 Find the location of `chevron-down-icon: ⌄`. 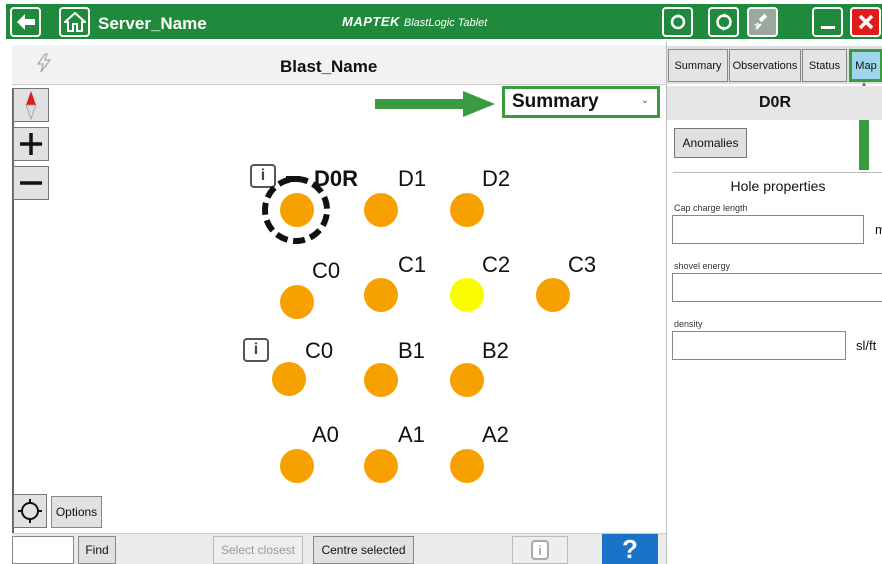

chevron-down-icon: ⌄ is located at coordinates (644, 100).